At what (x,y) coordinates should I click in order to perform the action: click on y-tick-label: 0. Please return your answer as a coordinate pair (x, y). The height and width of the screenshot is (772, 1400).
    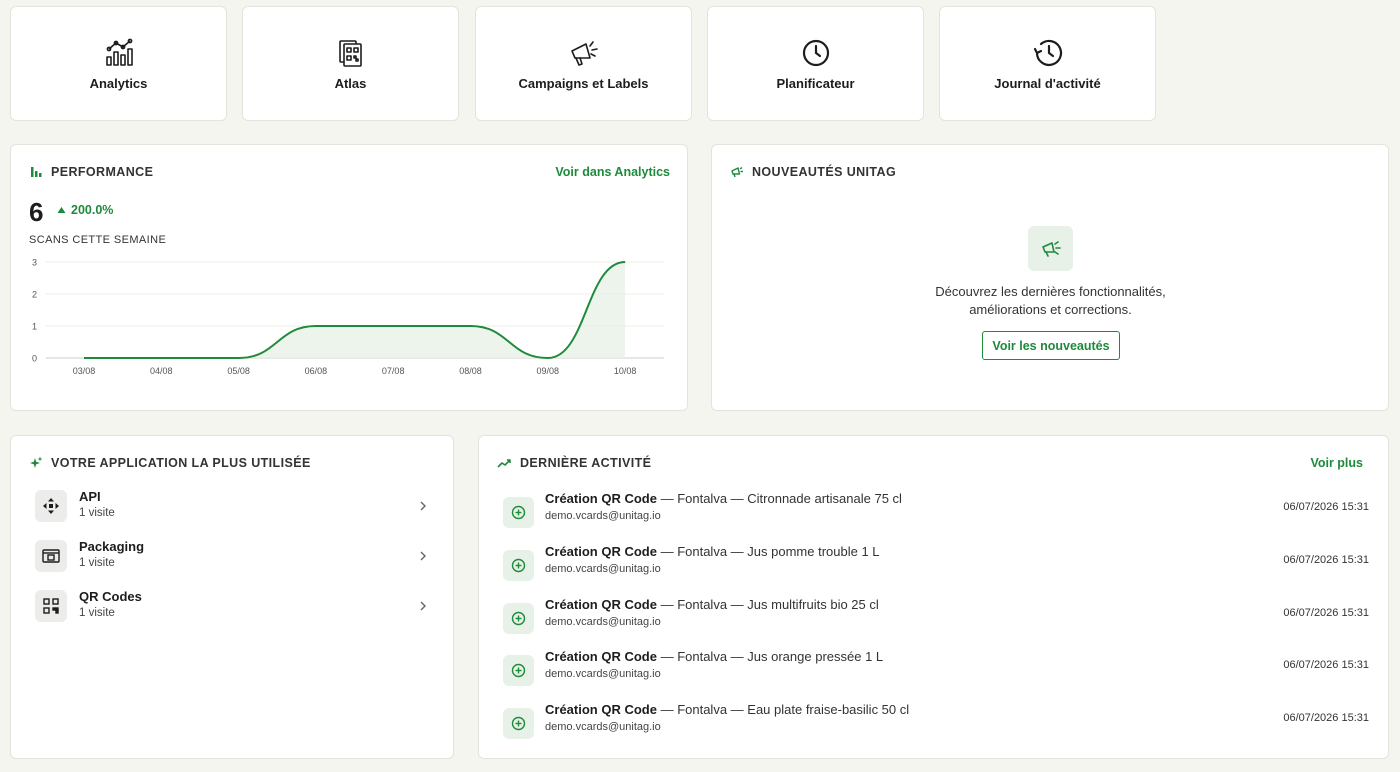
    Looking at the image, I should click on (34, 359).